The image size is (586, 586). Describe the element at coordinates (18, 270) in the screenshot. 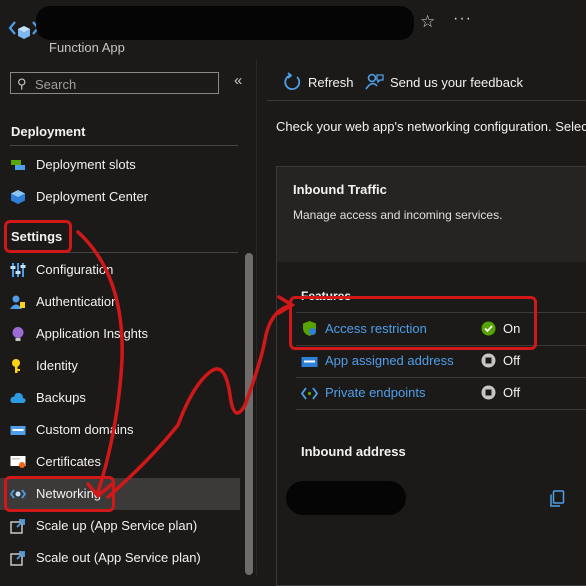

I see `configuration-icon` at that location.